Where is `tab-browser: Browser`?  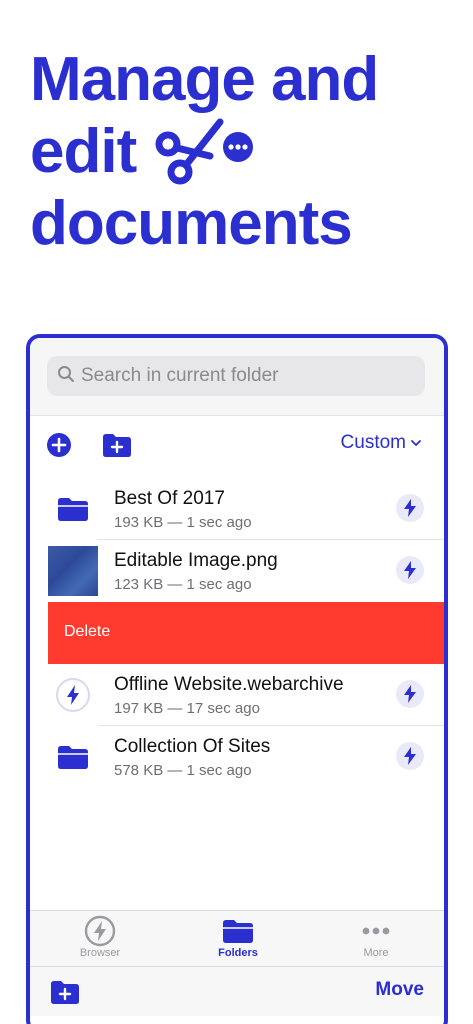 tab-browser: Browser is located at coordinates (100, 937).